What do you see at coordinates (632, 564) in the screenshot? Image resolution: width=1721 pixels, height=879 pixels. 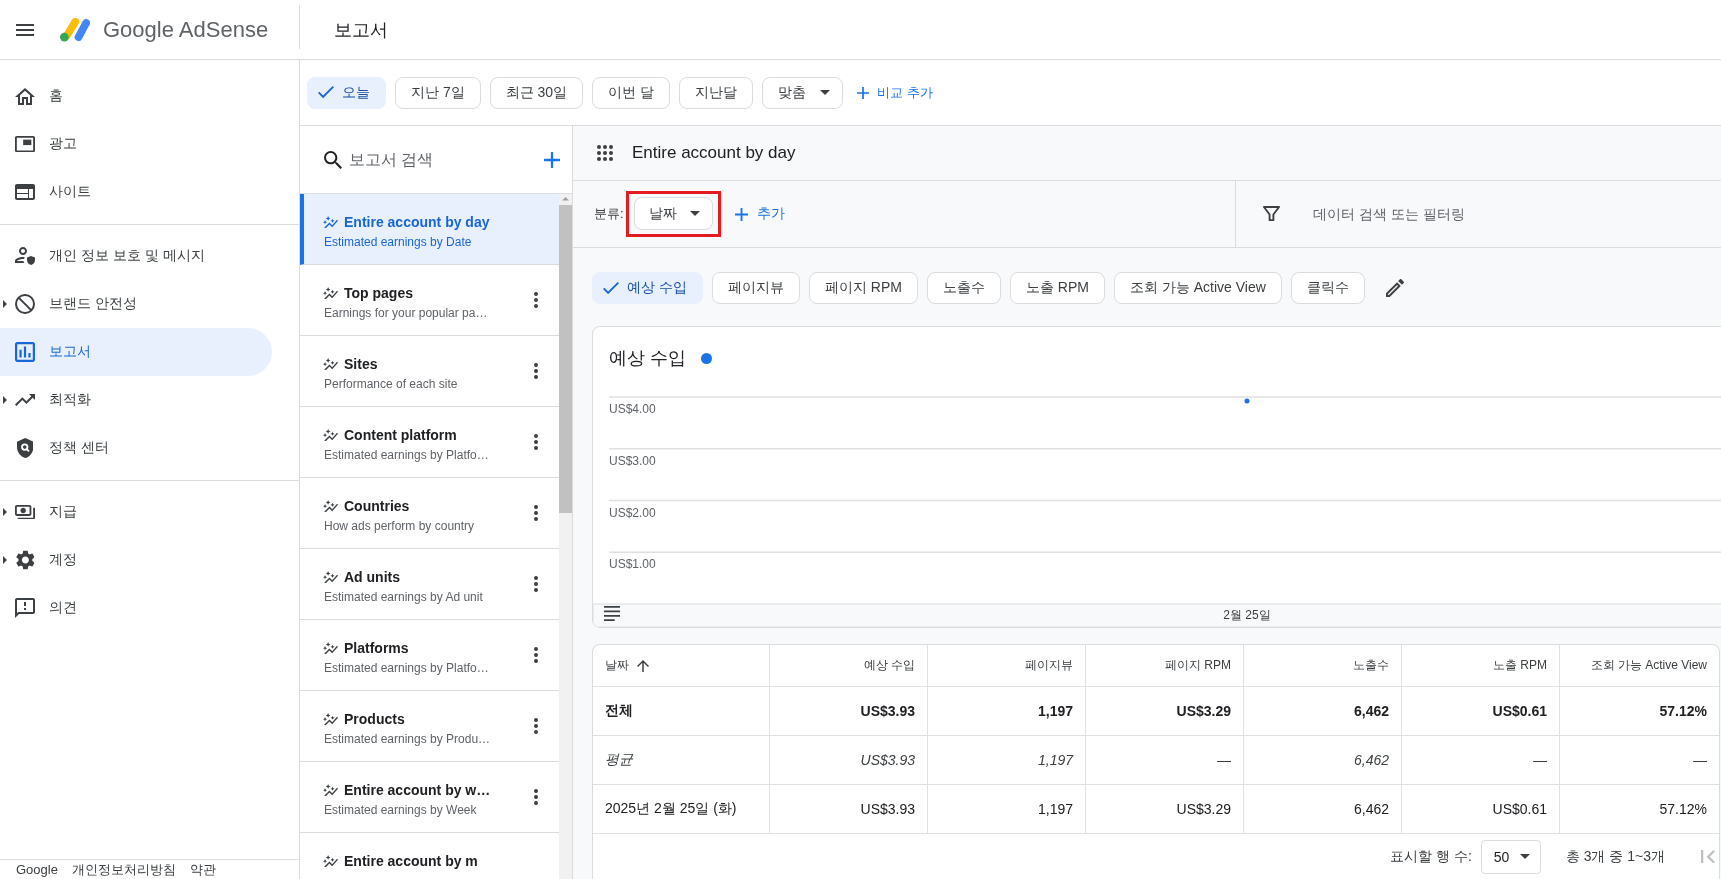 I see `y-axis-label: US$1.00` at bounding box center [632, 564].